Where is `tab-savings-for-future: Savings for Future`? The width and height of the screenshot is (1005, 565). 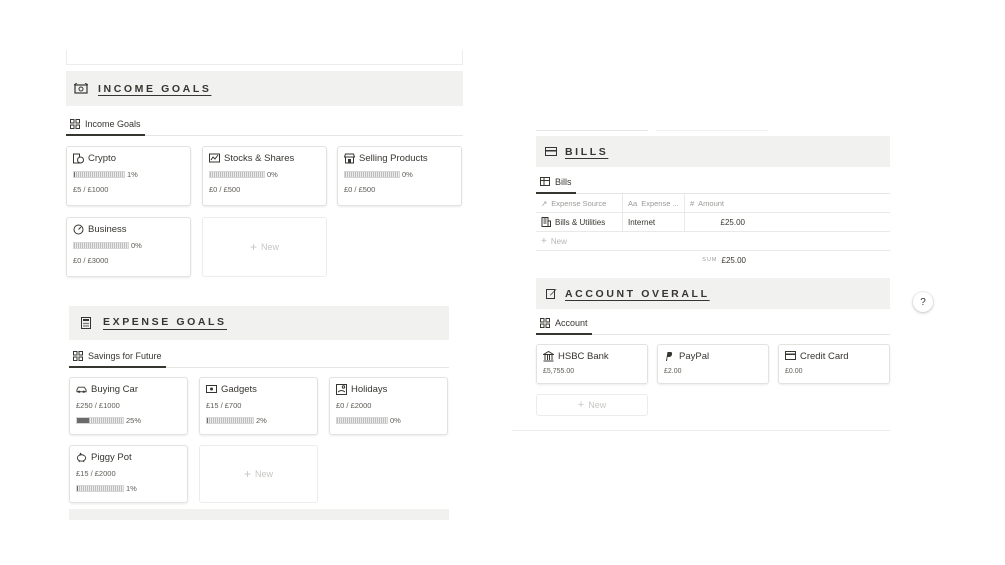
tab-savings-for-future: Savings for Future is located at coordinates (117, 359).